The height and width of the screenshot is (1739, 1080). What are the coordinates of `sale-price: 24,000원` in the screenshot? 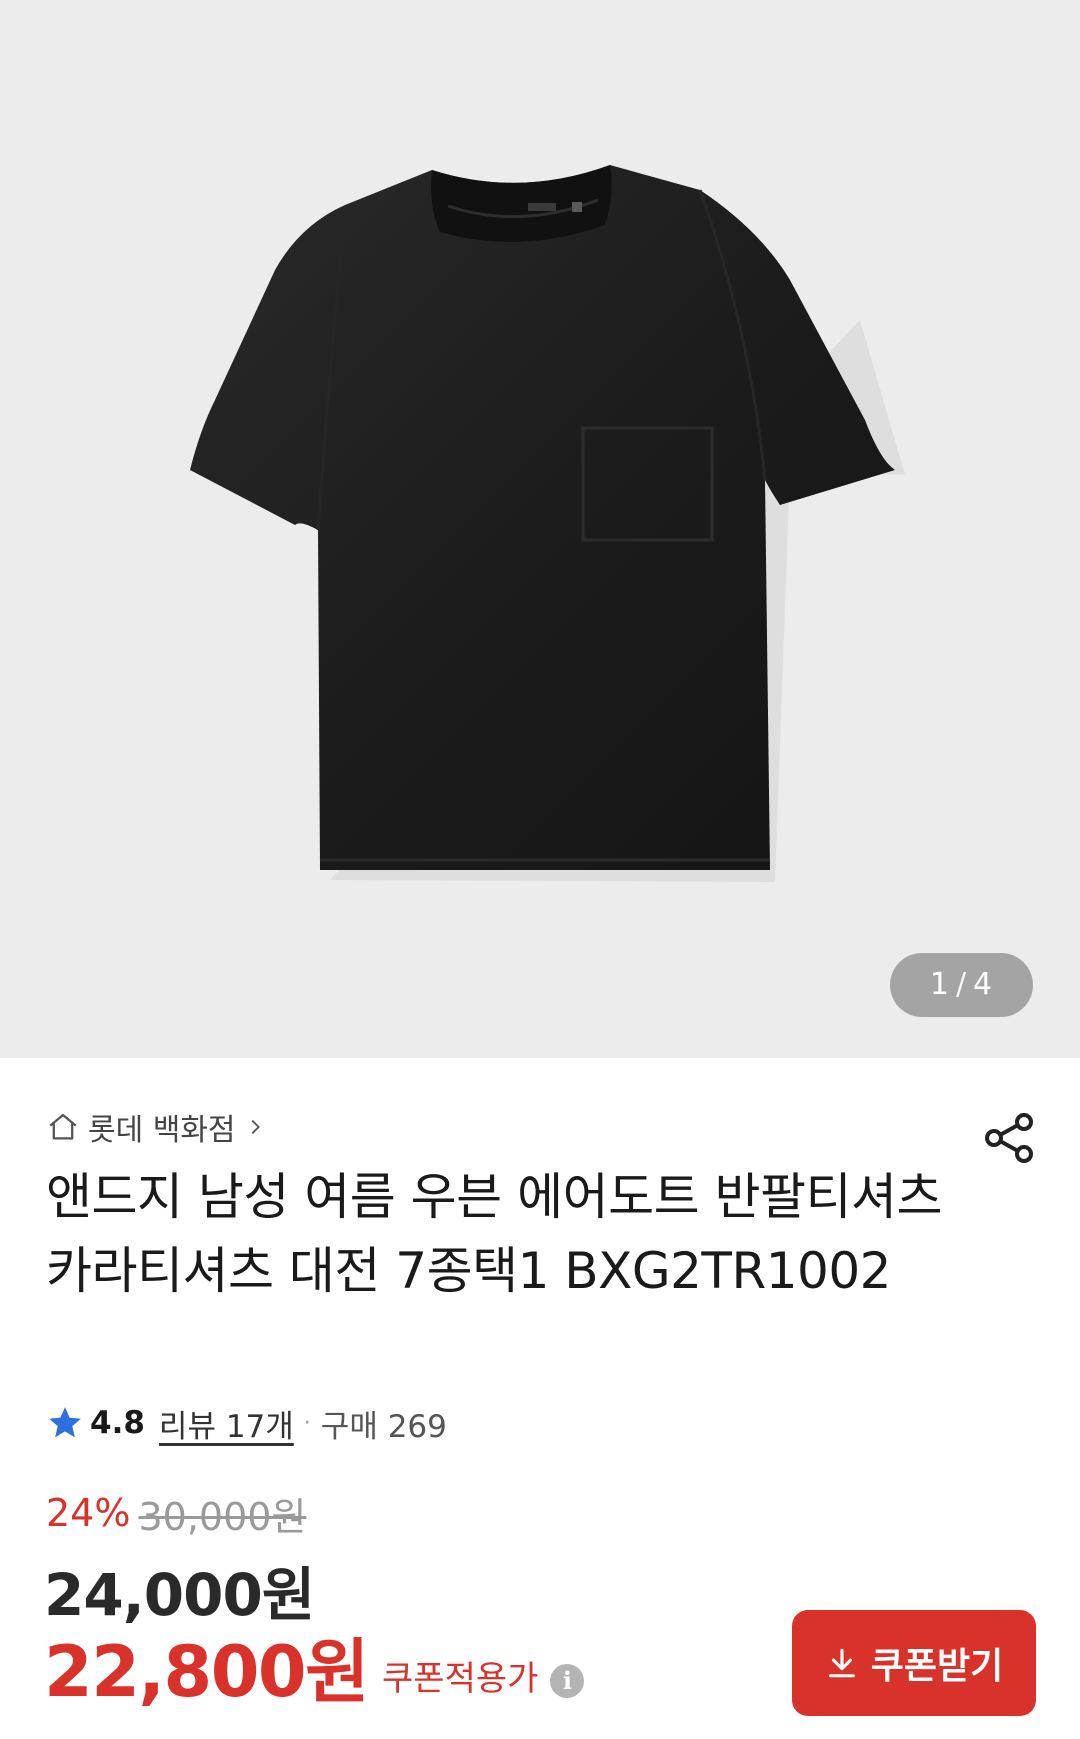 It's located at (179, 1595).